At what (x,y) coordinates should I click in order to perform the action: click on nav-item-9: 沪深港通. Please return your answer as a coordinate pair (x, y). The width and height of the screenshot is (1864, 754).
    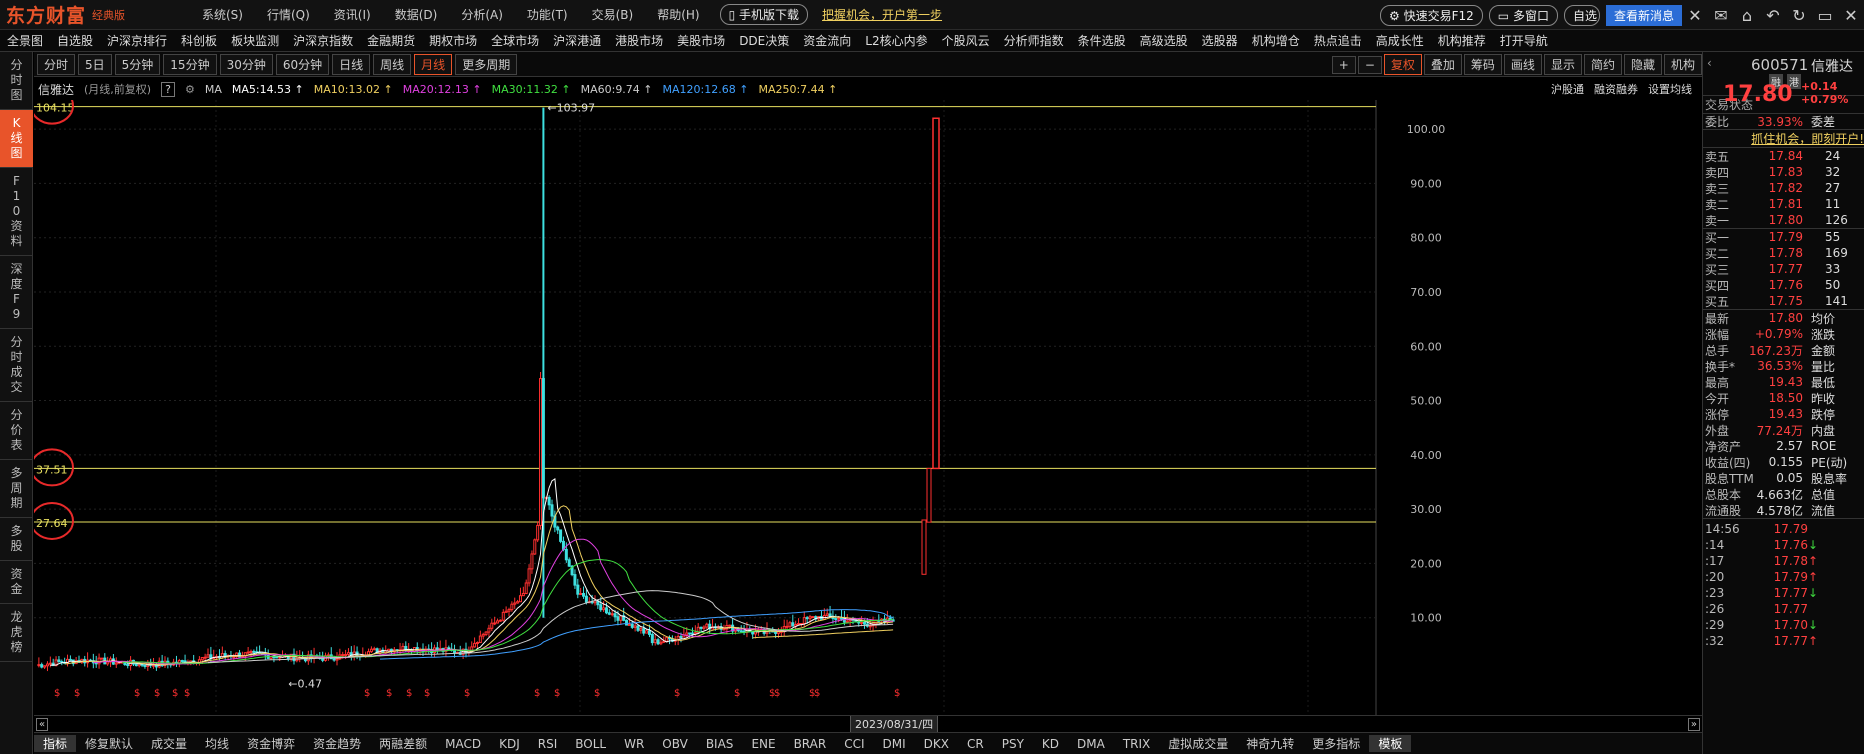
    Looking at the image, I should click on (577, 40).